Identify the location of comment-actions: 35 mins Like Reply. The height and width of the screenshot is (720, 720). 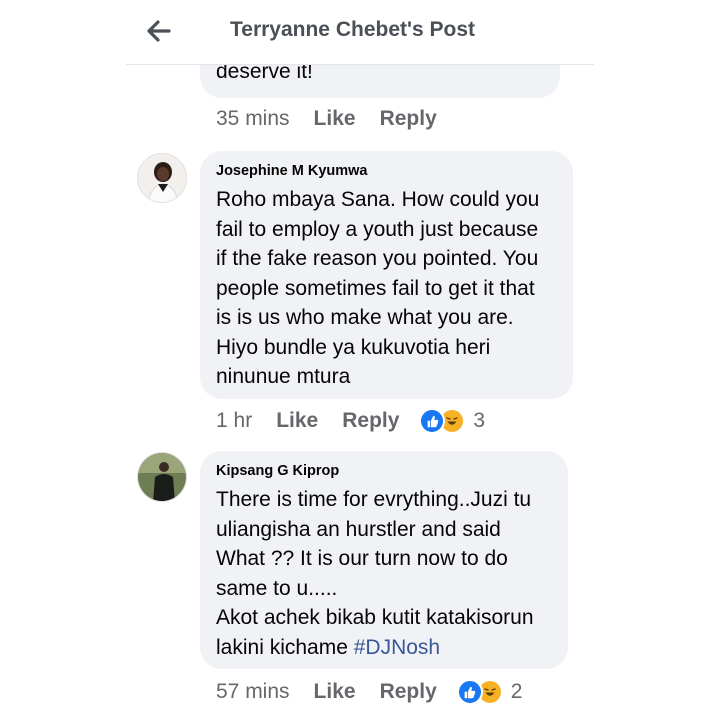
(338, 119).